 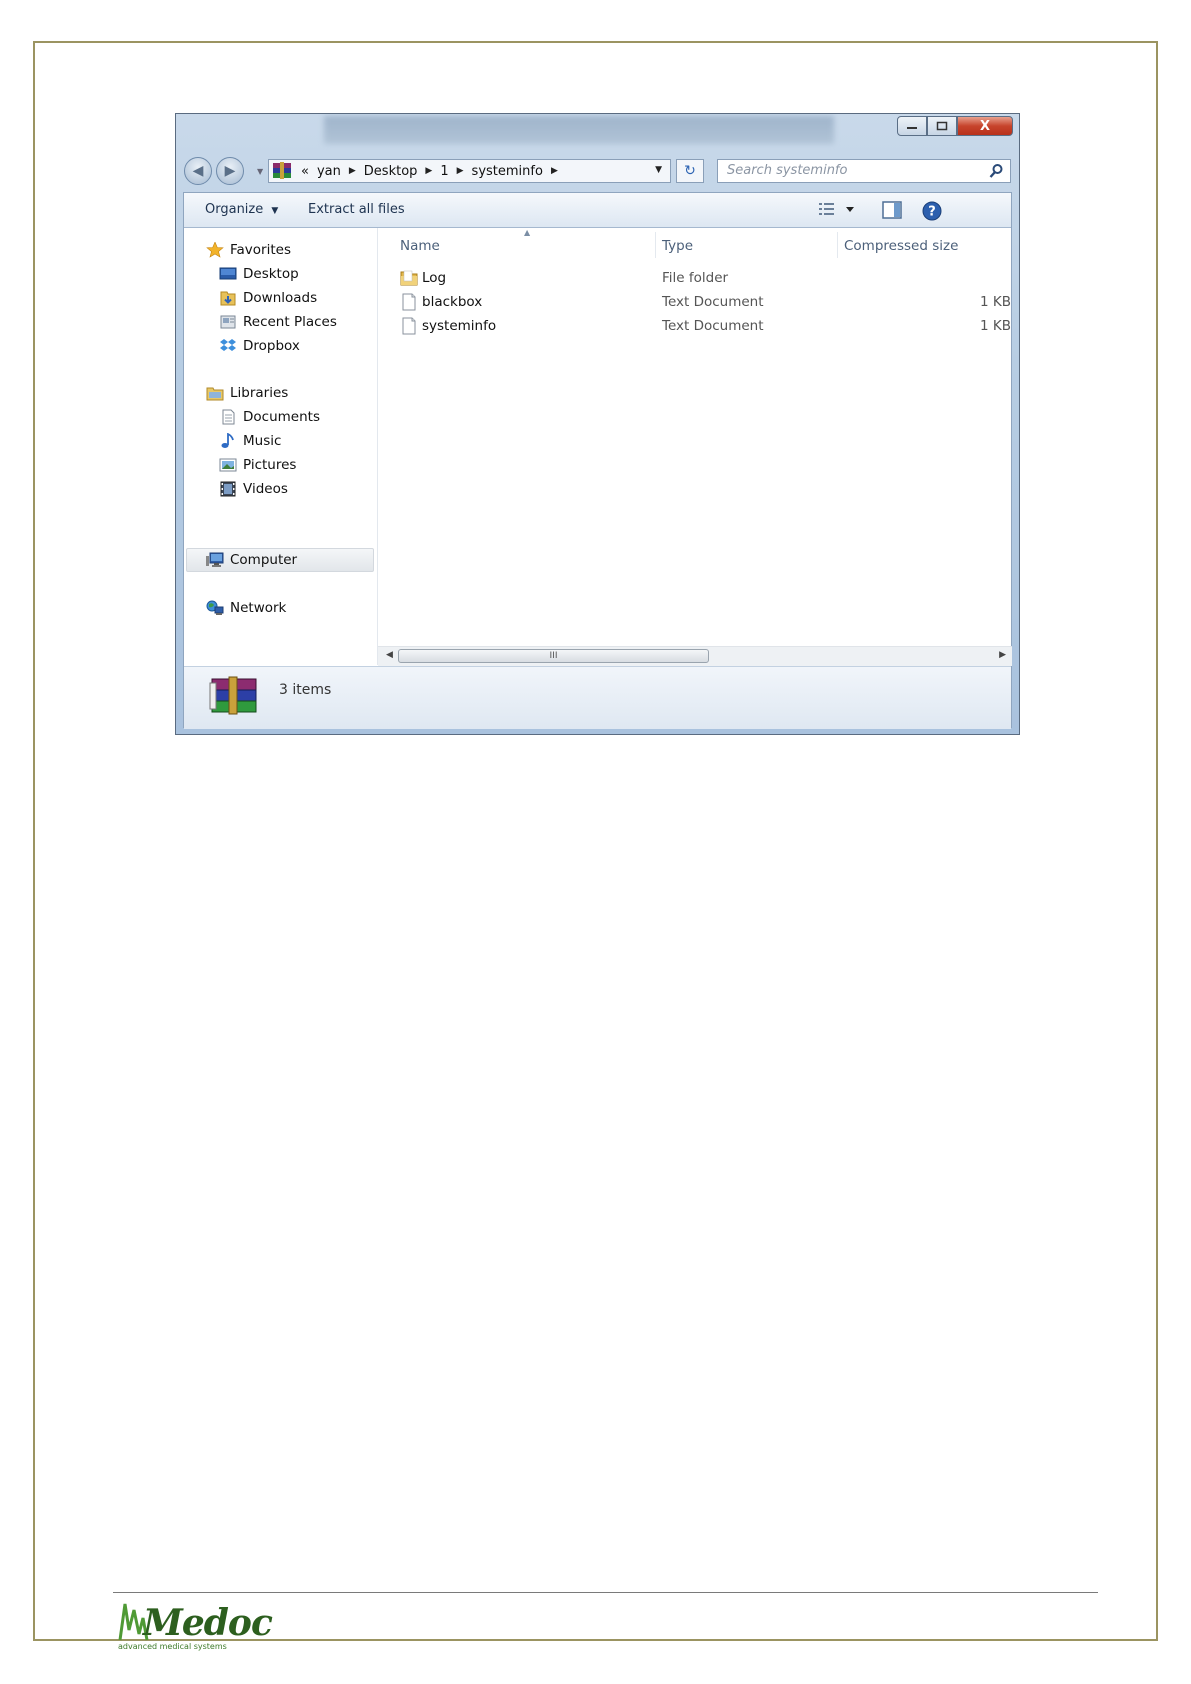 I want to click on column-header-type: Type, so click(x=677, y=246).